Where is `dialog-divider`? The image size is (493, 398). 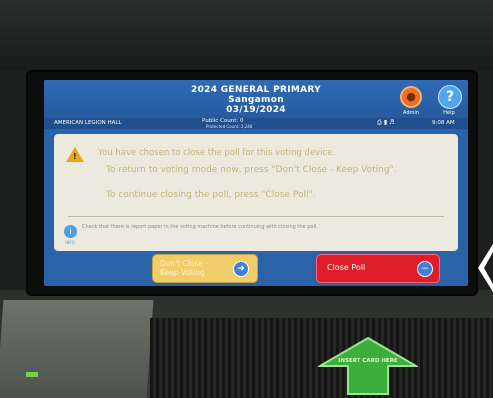
dialog-divider is located at coordinates (256, 216).